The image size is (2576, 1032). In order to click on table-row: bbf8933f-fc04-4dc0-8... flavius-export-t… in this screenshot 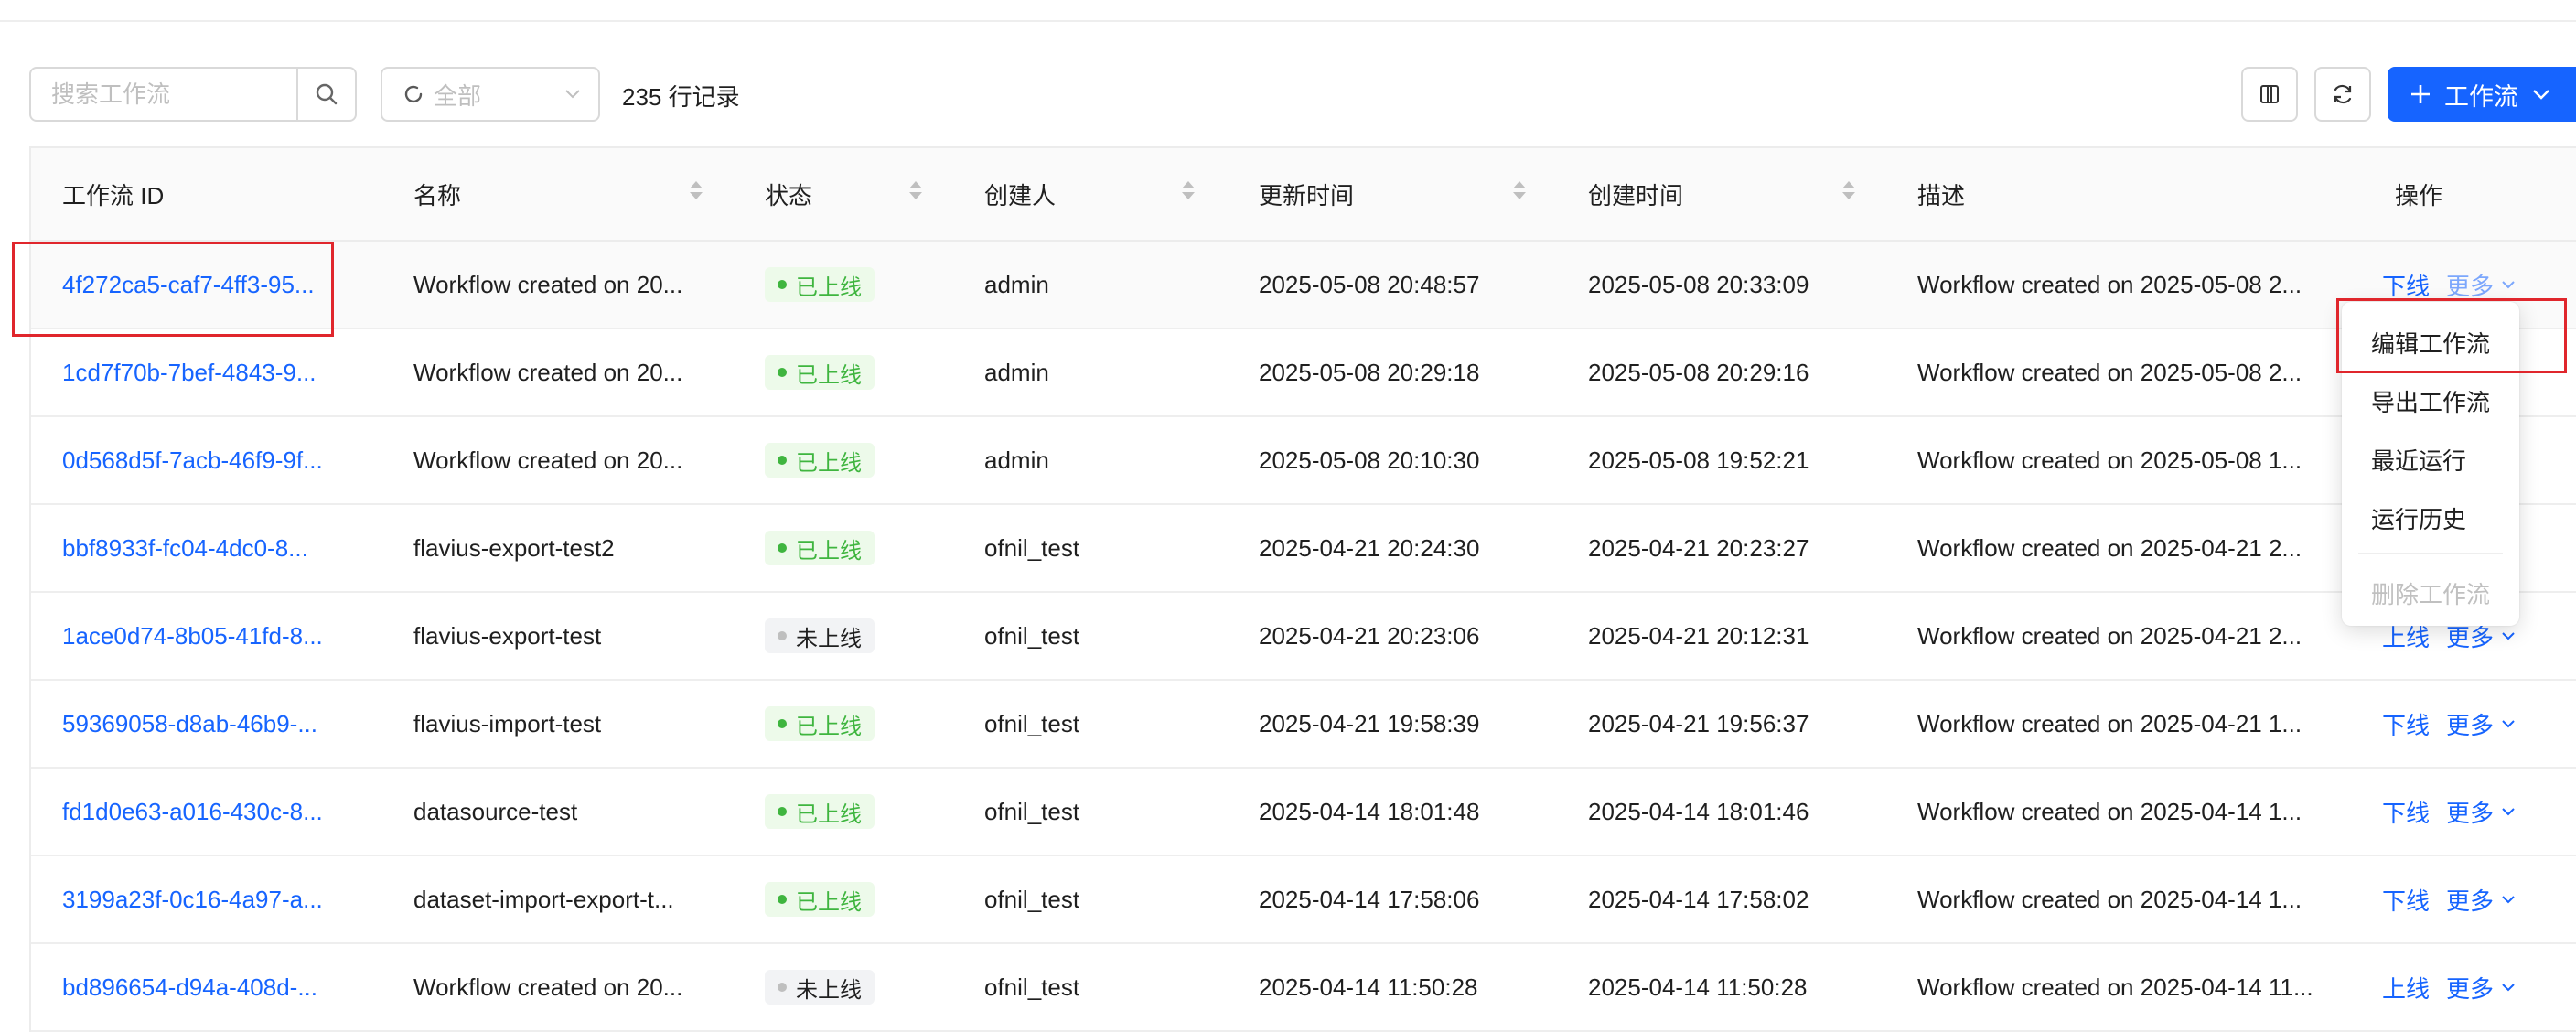, I will do `click(1304, 549)`.